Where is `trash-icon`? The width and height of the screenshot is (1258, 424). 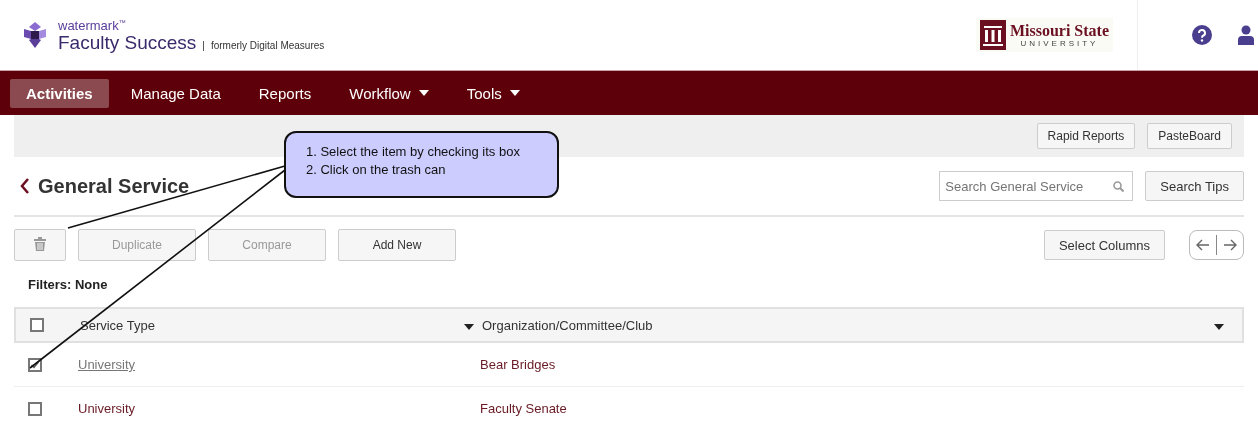 trash-icon is located at coordinates (40, 243).